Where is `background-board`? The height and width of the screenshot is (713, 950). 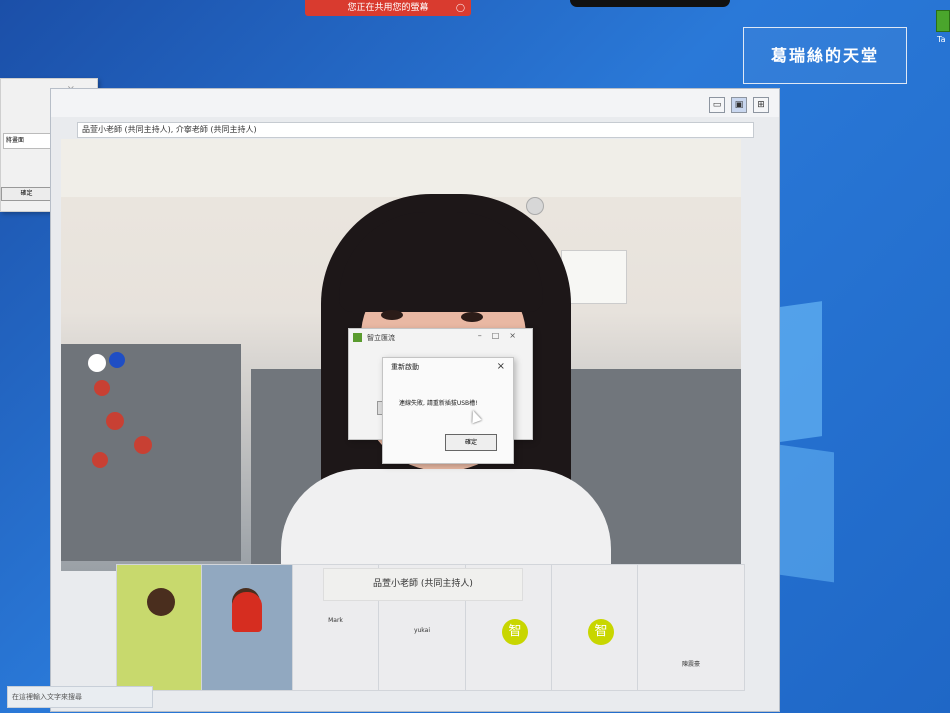 background-board is located at coordinates (151, 452).